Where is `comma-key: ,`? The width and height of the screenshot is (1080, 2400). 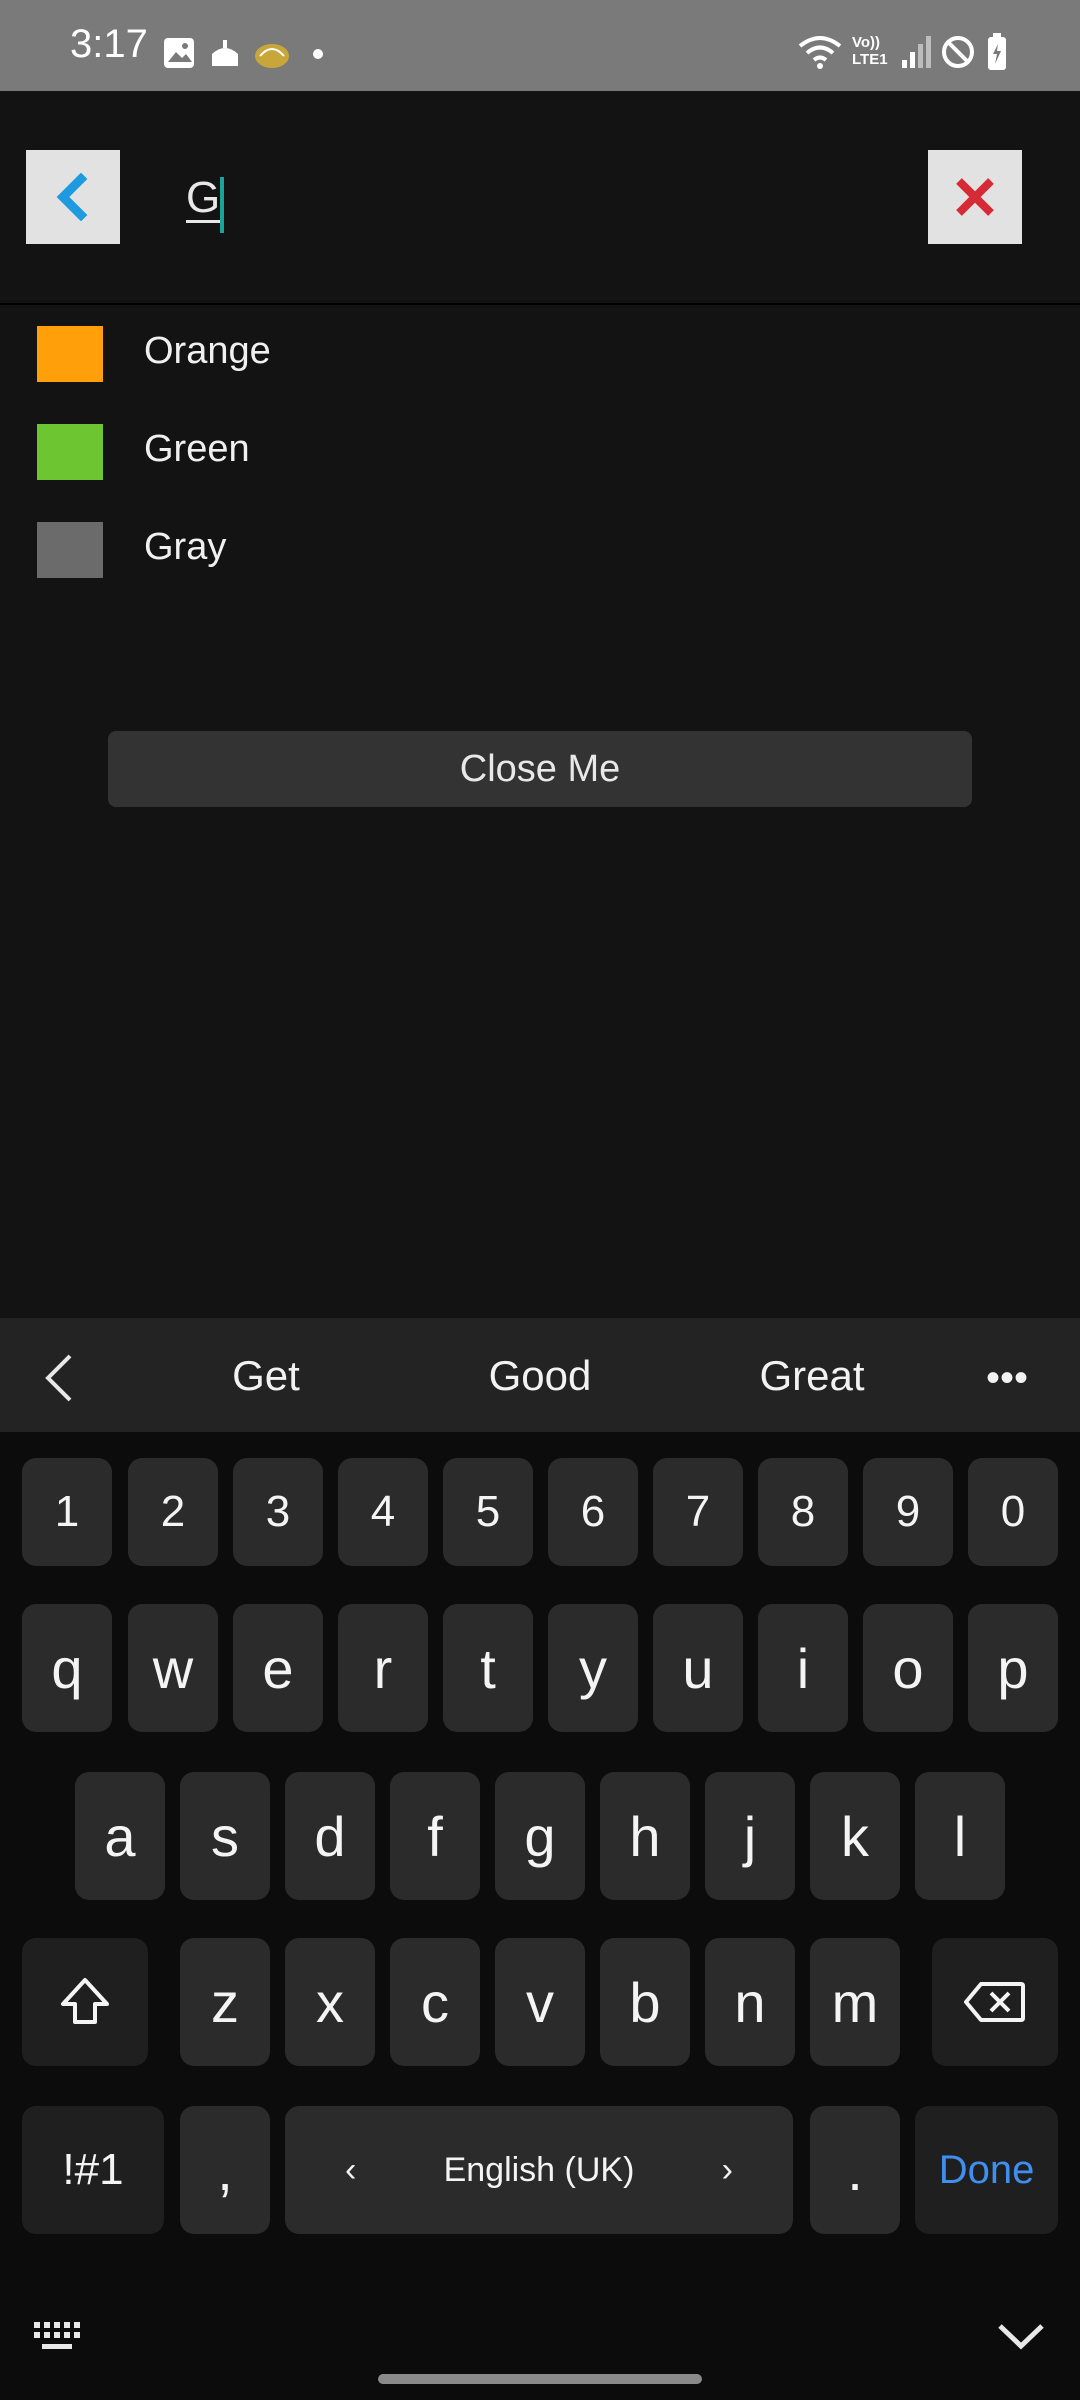
comma-key: , is located at coordinates (225, 2170).